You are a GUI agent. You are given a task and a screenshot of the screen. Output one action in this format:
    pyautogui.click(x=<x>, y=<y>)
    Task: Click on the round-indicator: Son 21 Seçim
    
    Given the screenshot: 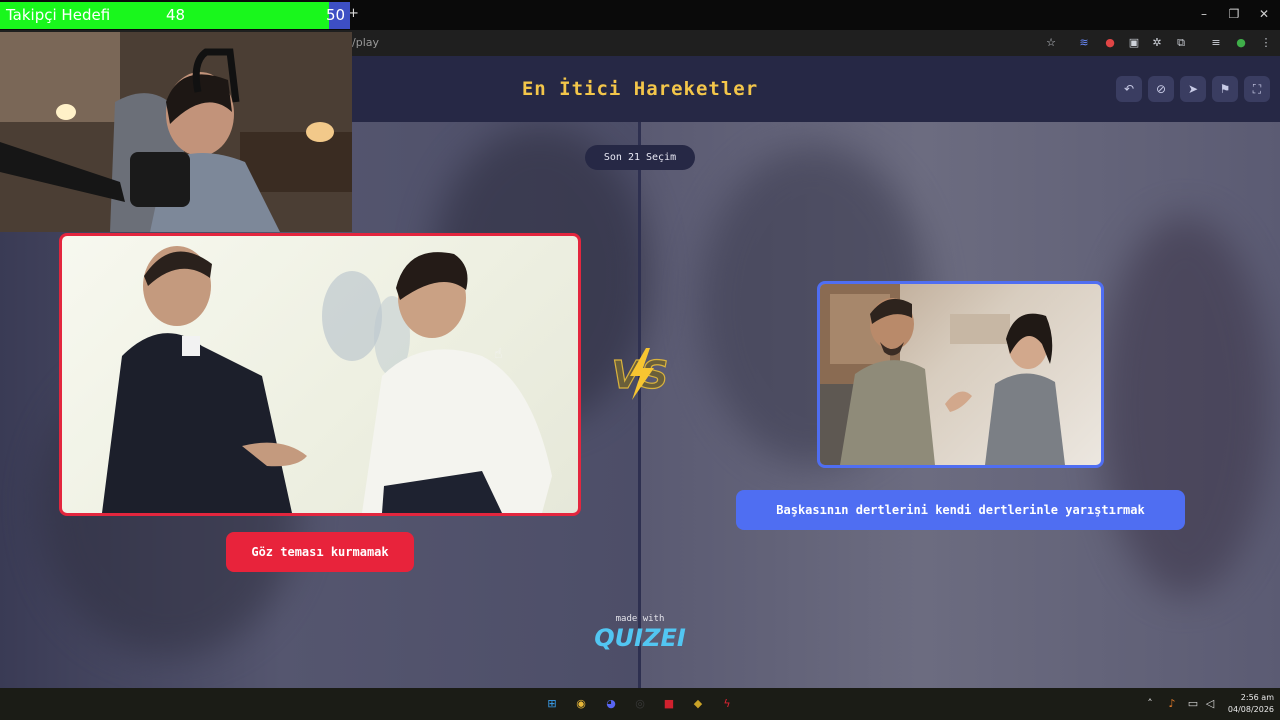 What is the action you would take?
    pyautogui.click(x=640, y=157)
    